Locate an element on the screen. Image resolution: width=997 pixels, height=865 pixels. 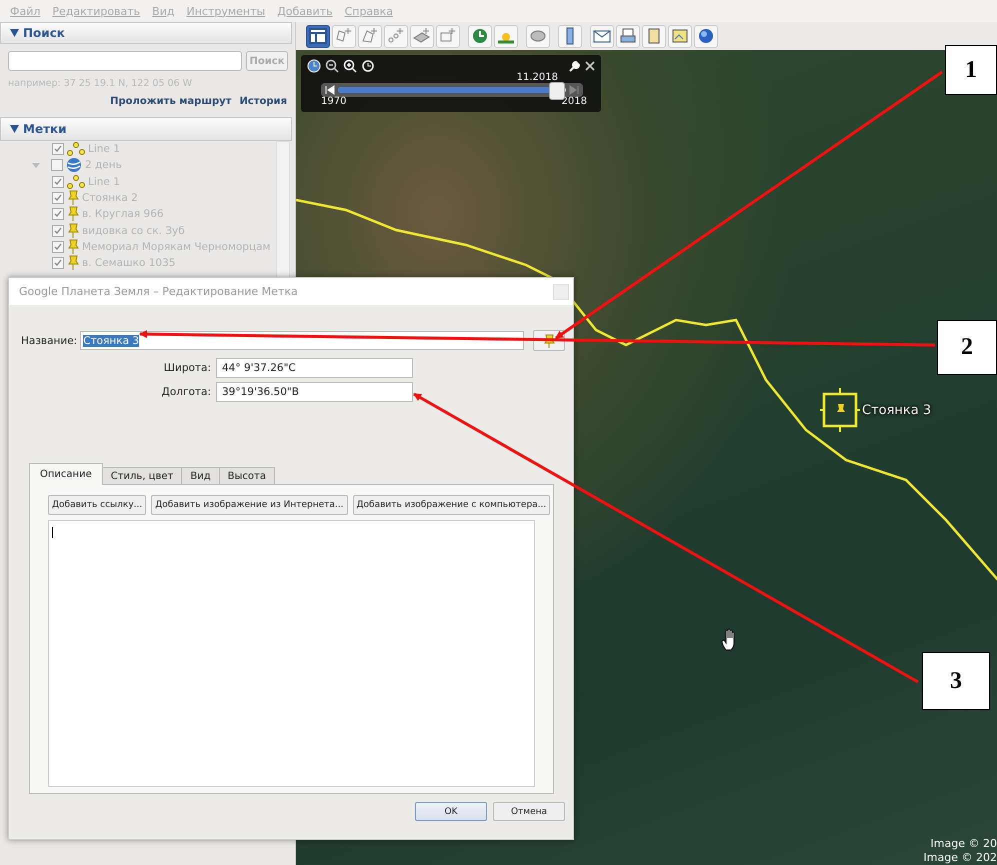
close-icon is located at coordinates (590, 66).